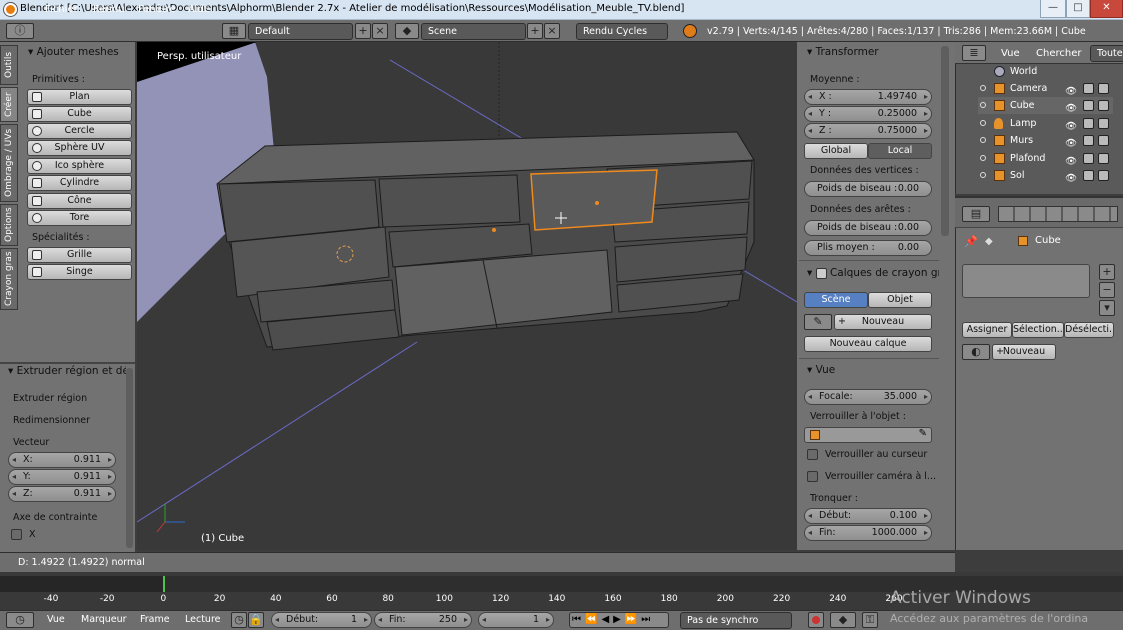  What do you see at coordinates (1045, 123) in the screenshot?
I see `outliner-row-lamp: Lamp 👁` at bounding box center [1045, 123].